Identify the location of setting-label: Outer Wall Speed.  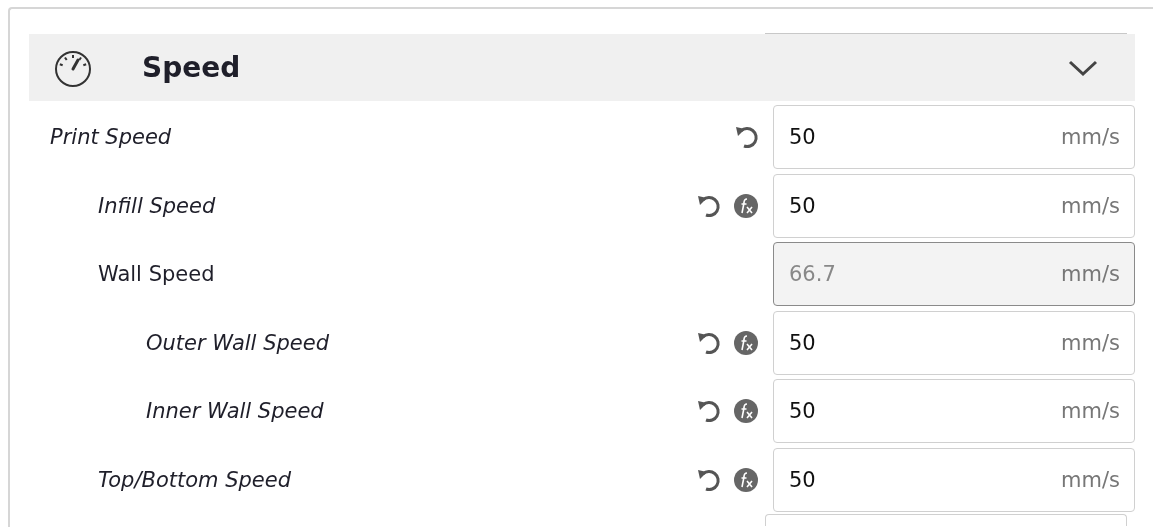
(237, 342).